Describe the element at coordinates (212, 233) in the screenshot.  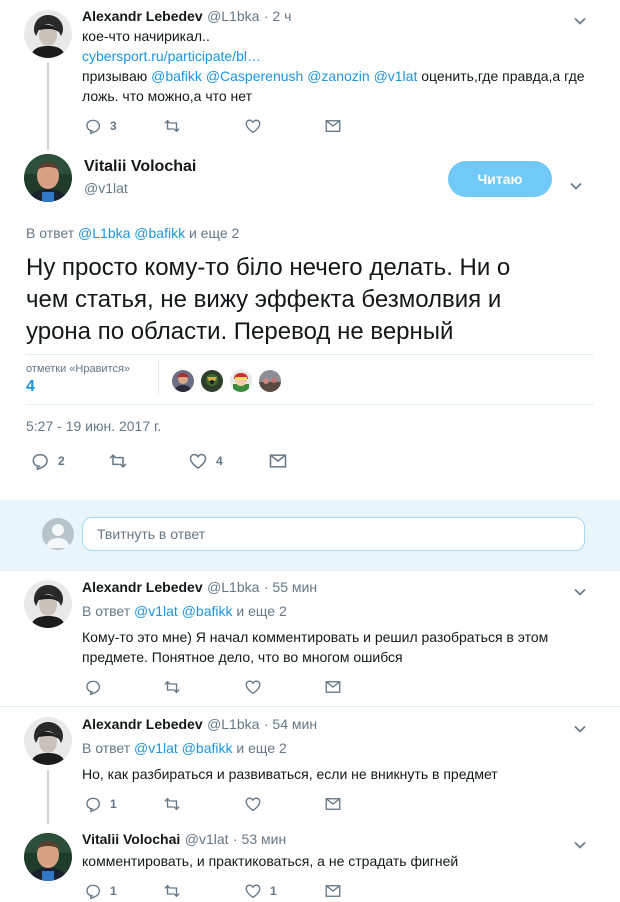
I see `reply-suffix: и еще 2` at that location.